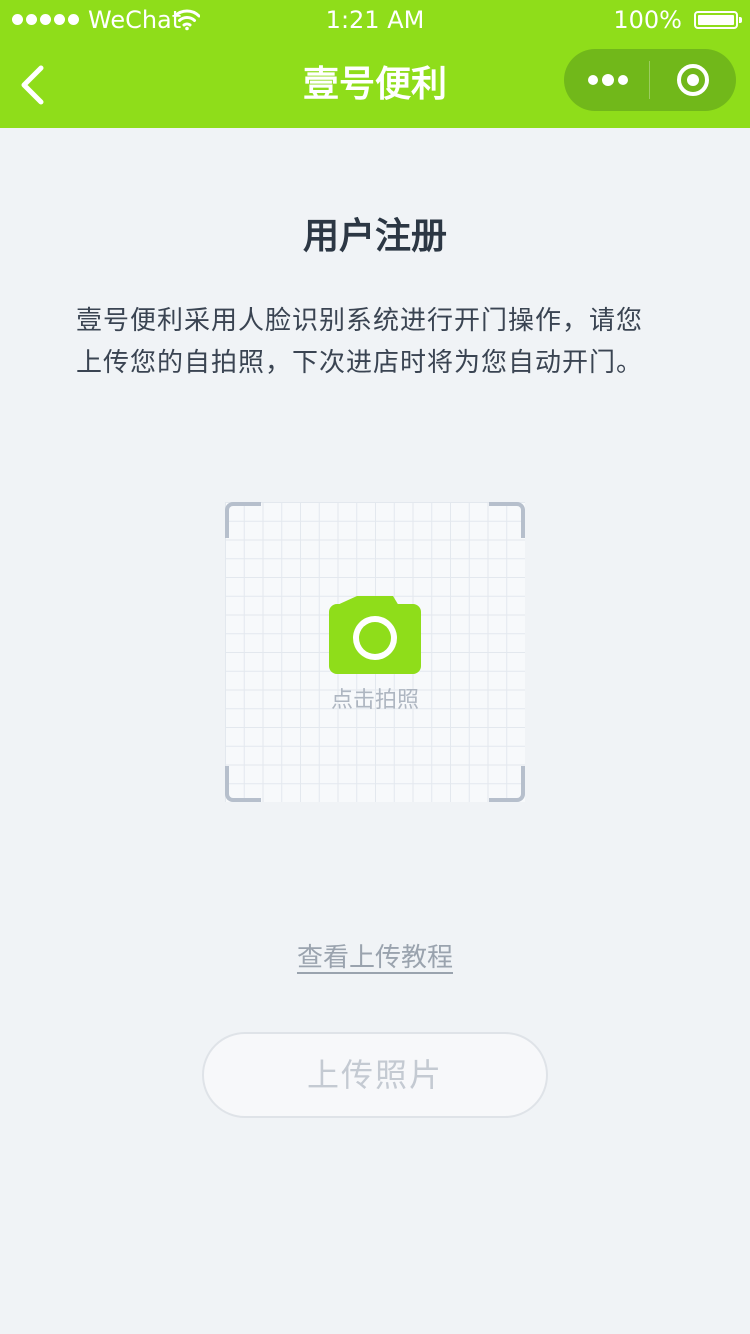 The image size is (750, 1334). What do you see at coordinates (375, 64) in the screenshot?
I see `app-header: WeChat 1:21 AM 100% 壹号便利` at bounding box center [375, 64].